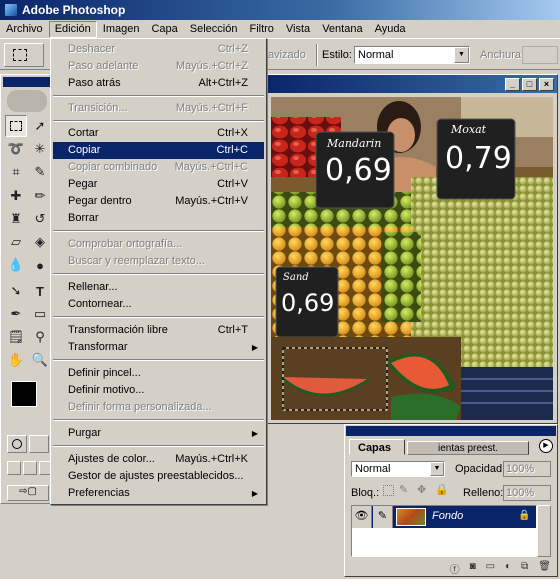  Describe the element at coordinates (40, 172) in the screenshot. I see `slice-tool-icon: ✎` at that location.